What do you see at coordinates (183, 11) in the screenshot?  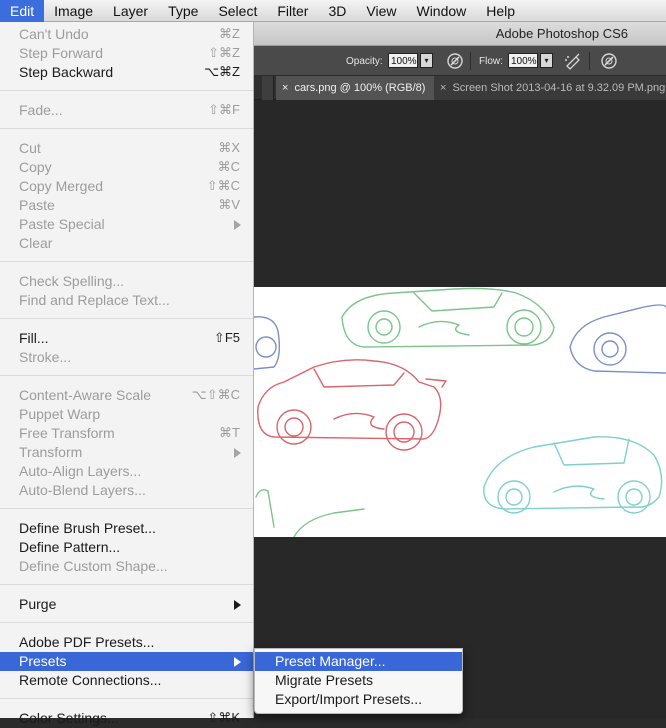 I see `menu-type: Type` at bounding box center [183, 11].